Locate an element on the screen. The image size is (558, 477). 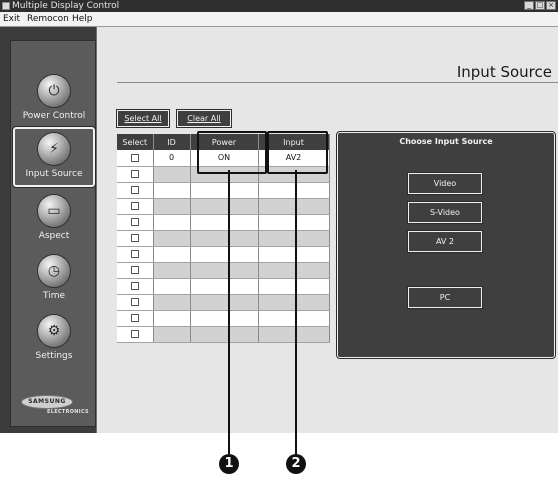
column-header-select: Select is located at coordinates (135, 142).